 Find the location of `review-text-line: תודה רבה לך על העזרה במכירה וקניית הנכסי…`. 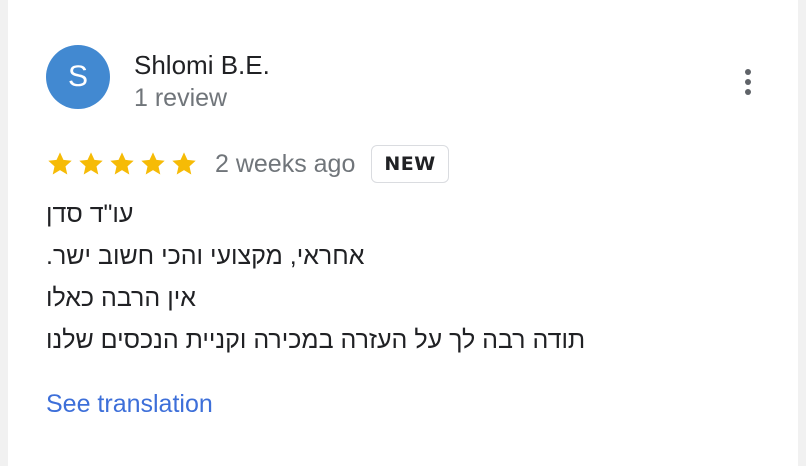

review-text-line: תודה רבה לך על העזרה במכירה וקניית הנכסי… is located at coordinates (316, 340).